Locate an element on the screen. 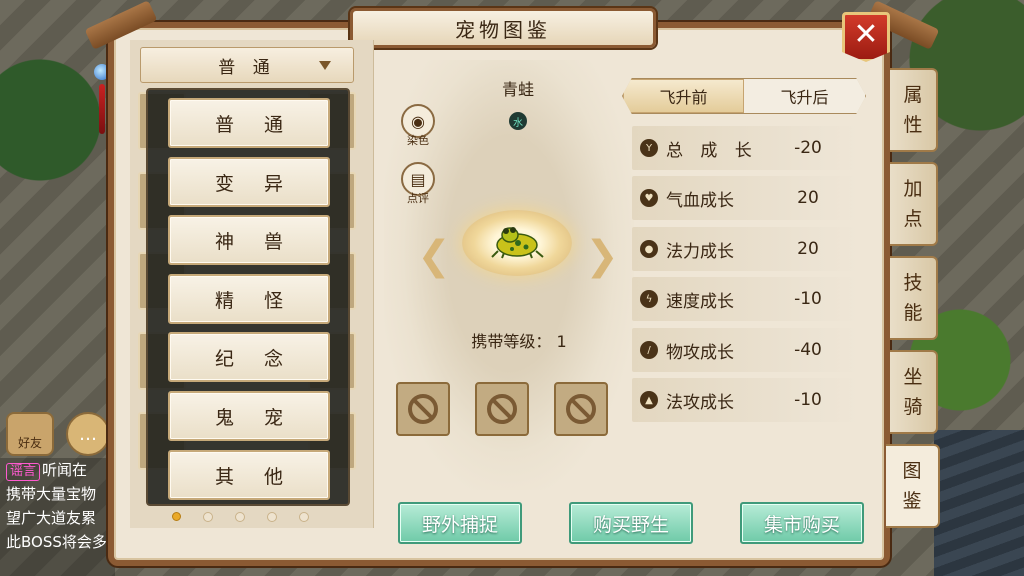 The image size is (1024, 576). carry-level-value: 1 is located at coordinates (561, 341).